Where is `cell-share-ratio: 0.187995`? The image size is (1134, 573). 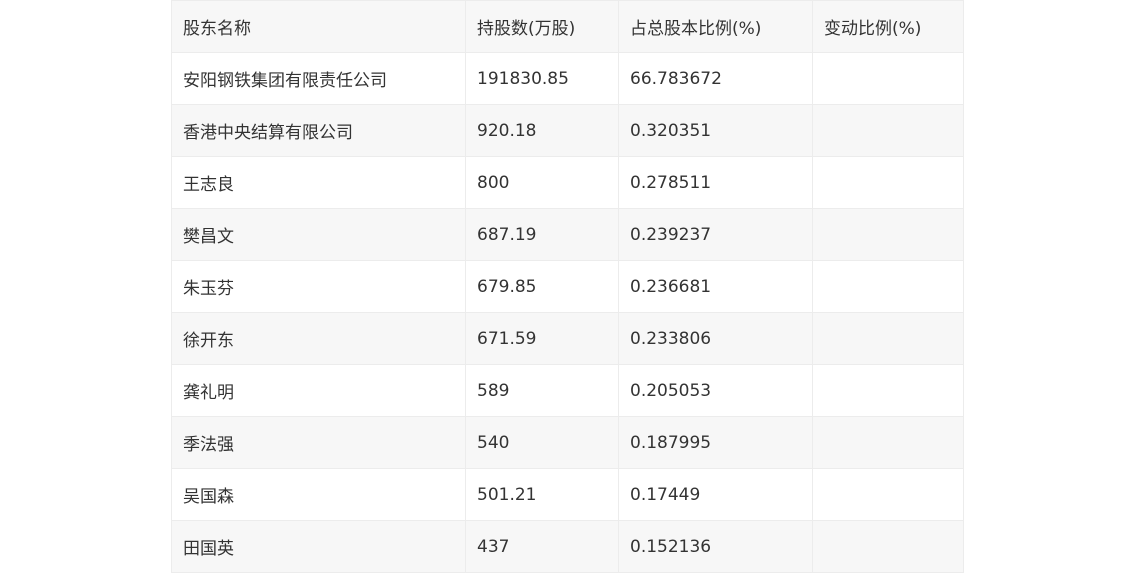 cell-share-ratio: 0.187995 is located at coordinates (715, 442).